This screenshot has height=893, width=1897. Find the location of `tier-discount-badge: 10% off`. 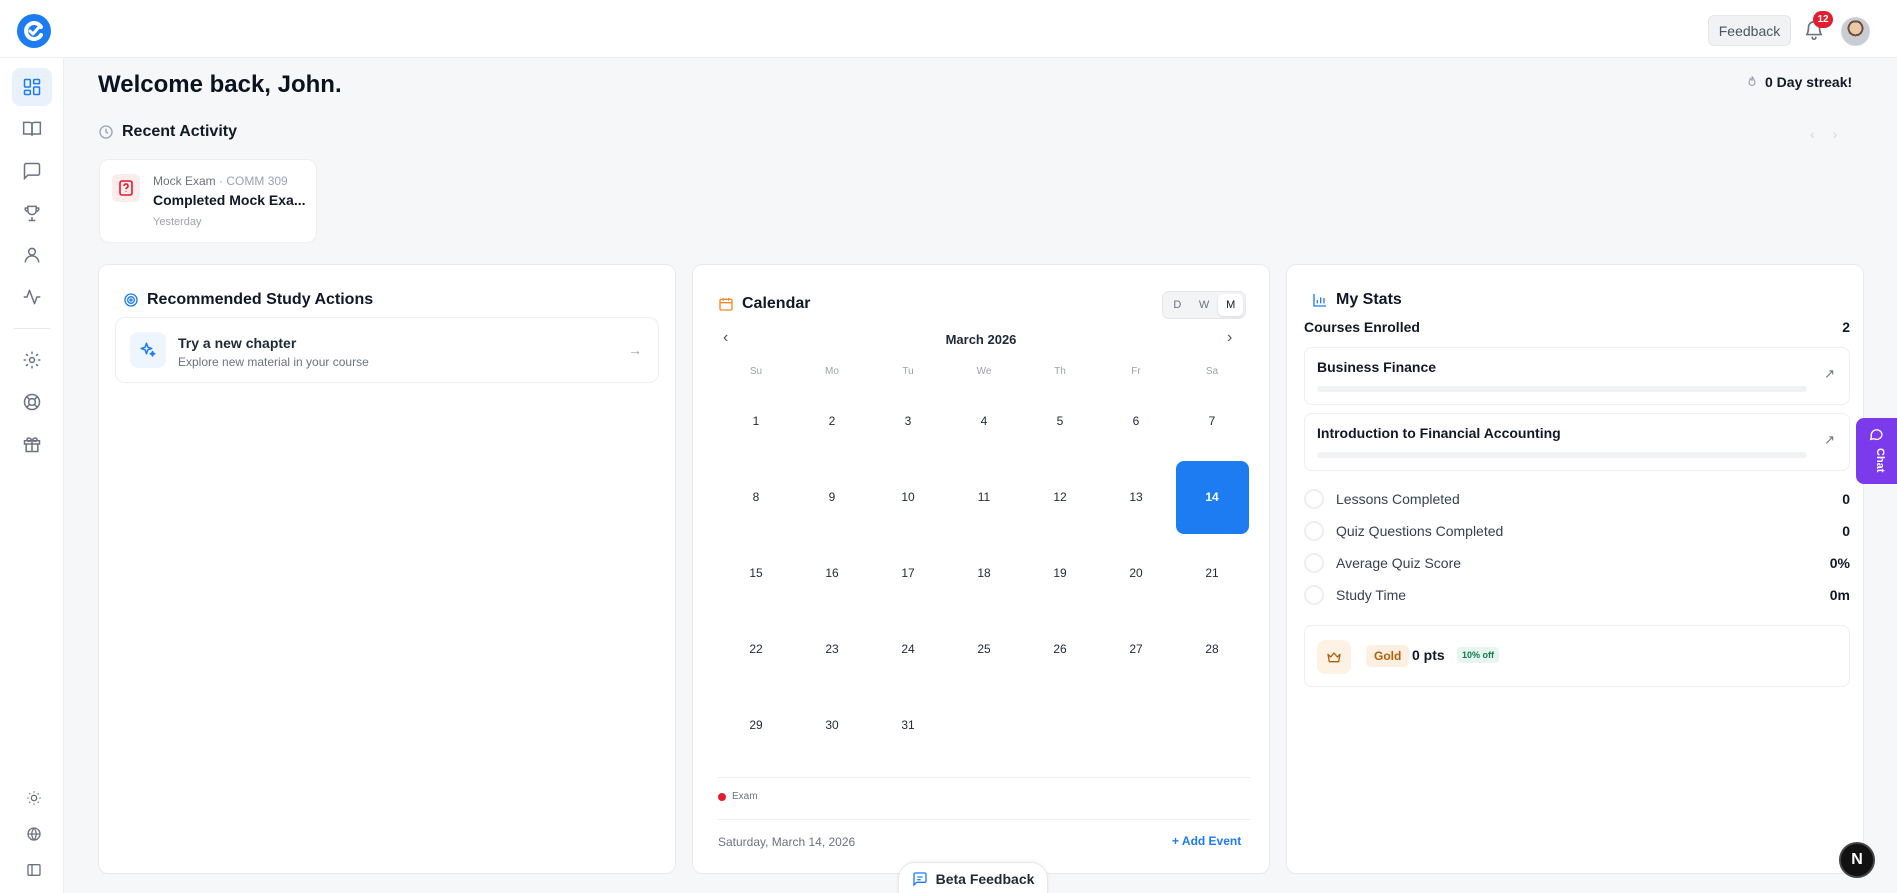

tier-discount-badge: 10% off is located at coordinates (1478, 655).